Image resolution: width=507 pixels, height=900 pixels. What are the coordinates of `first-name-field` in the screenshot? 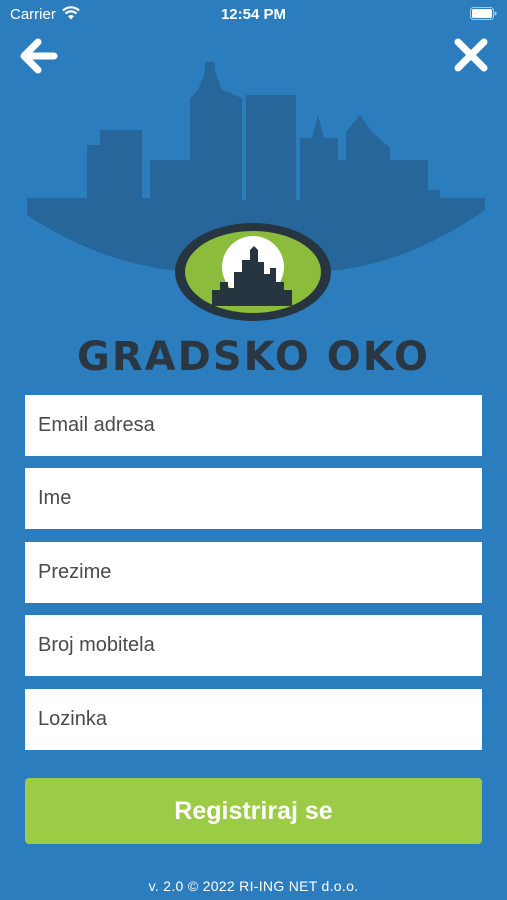 It's located at (253, 498).